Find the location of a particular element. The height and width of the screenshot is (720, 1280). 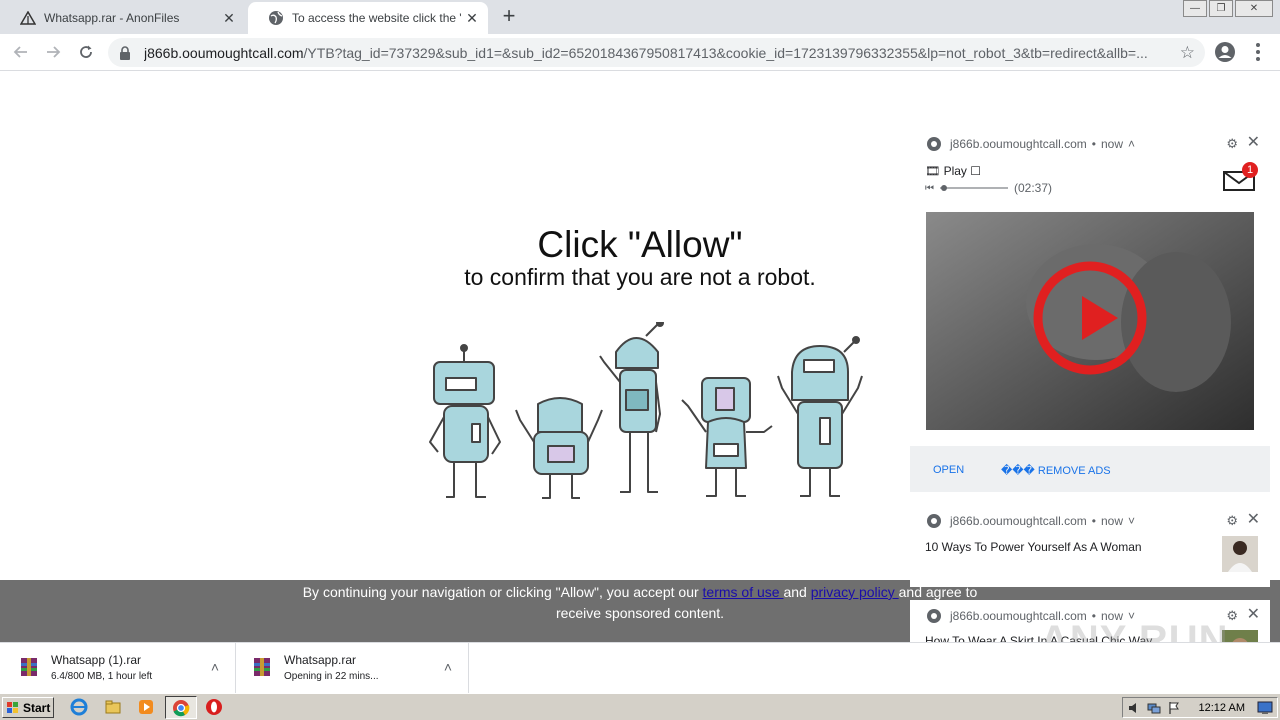

robot-4-icon is located at coordinates (727, 437).